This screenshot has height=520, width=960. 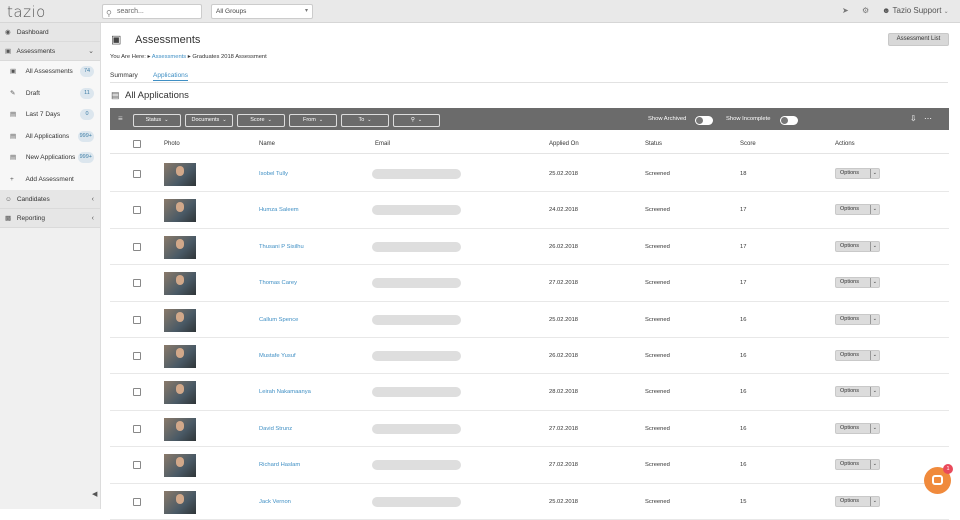 I want to click on select-all-checkbox, so click(x=137, y=144).